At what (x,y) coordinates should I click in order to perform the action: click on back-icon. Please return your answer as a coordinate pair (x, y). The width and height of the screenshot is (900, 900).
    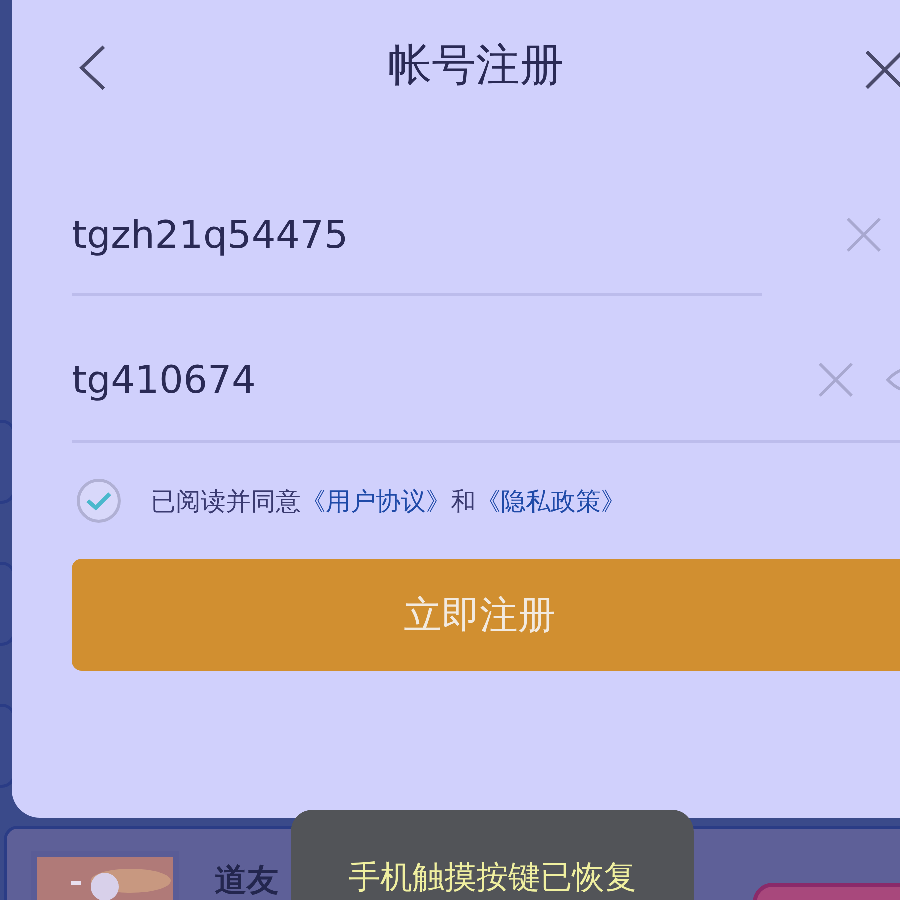
    Looking at the image, I should click on (93, 68).